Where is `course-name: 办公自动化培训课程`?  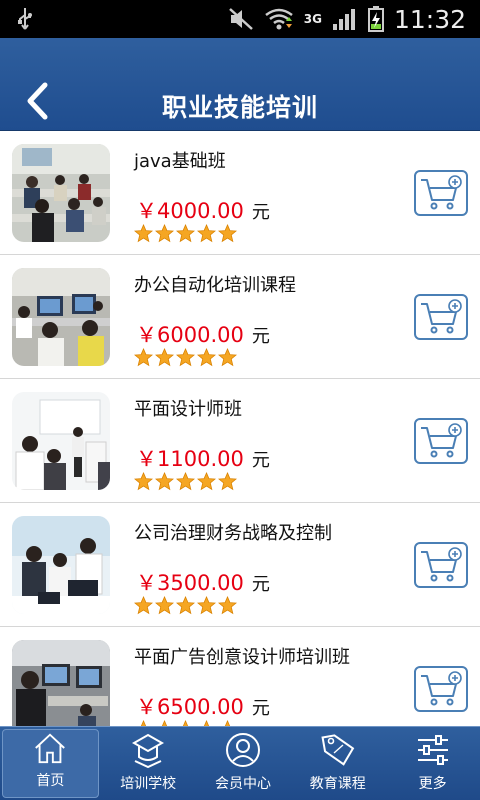
course-name: 办公自动化培训课程 is located at coordinates (215, 285).